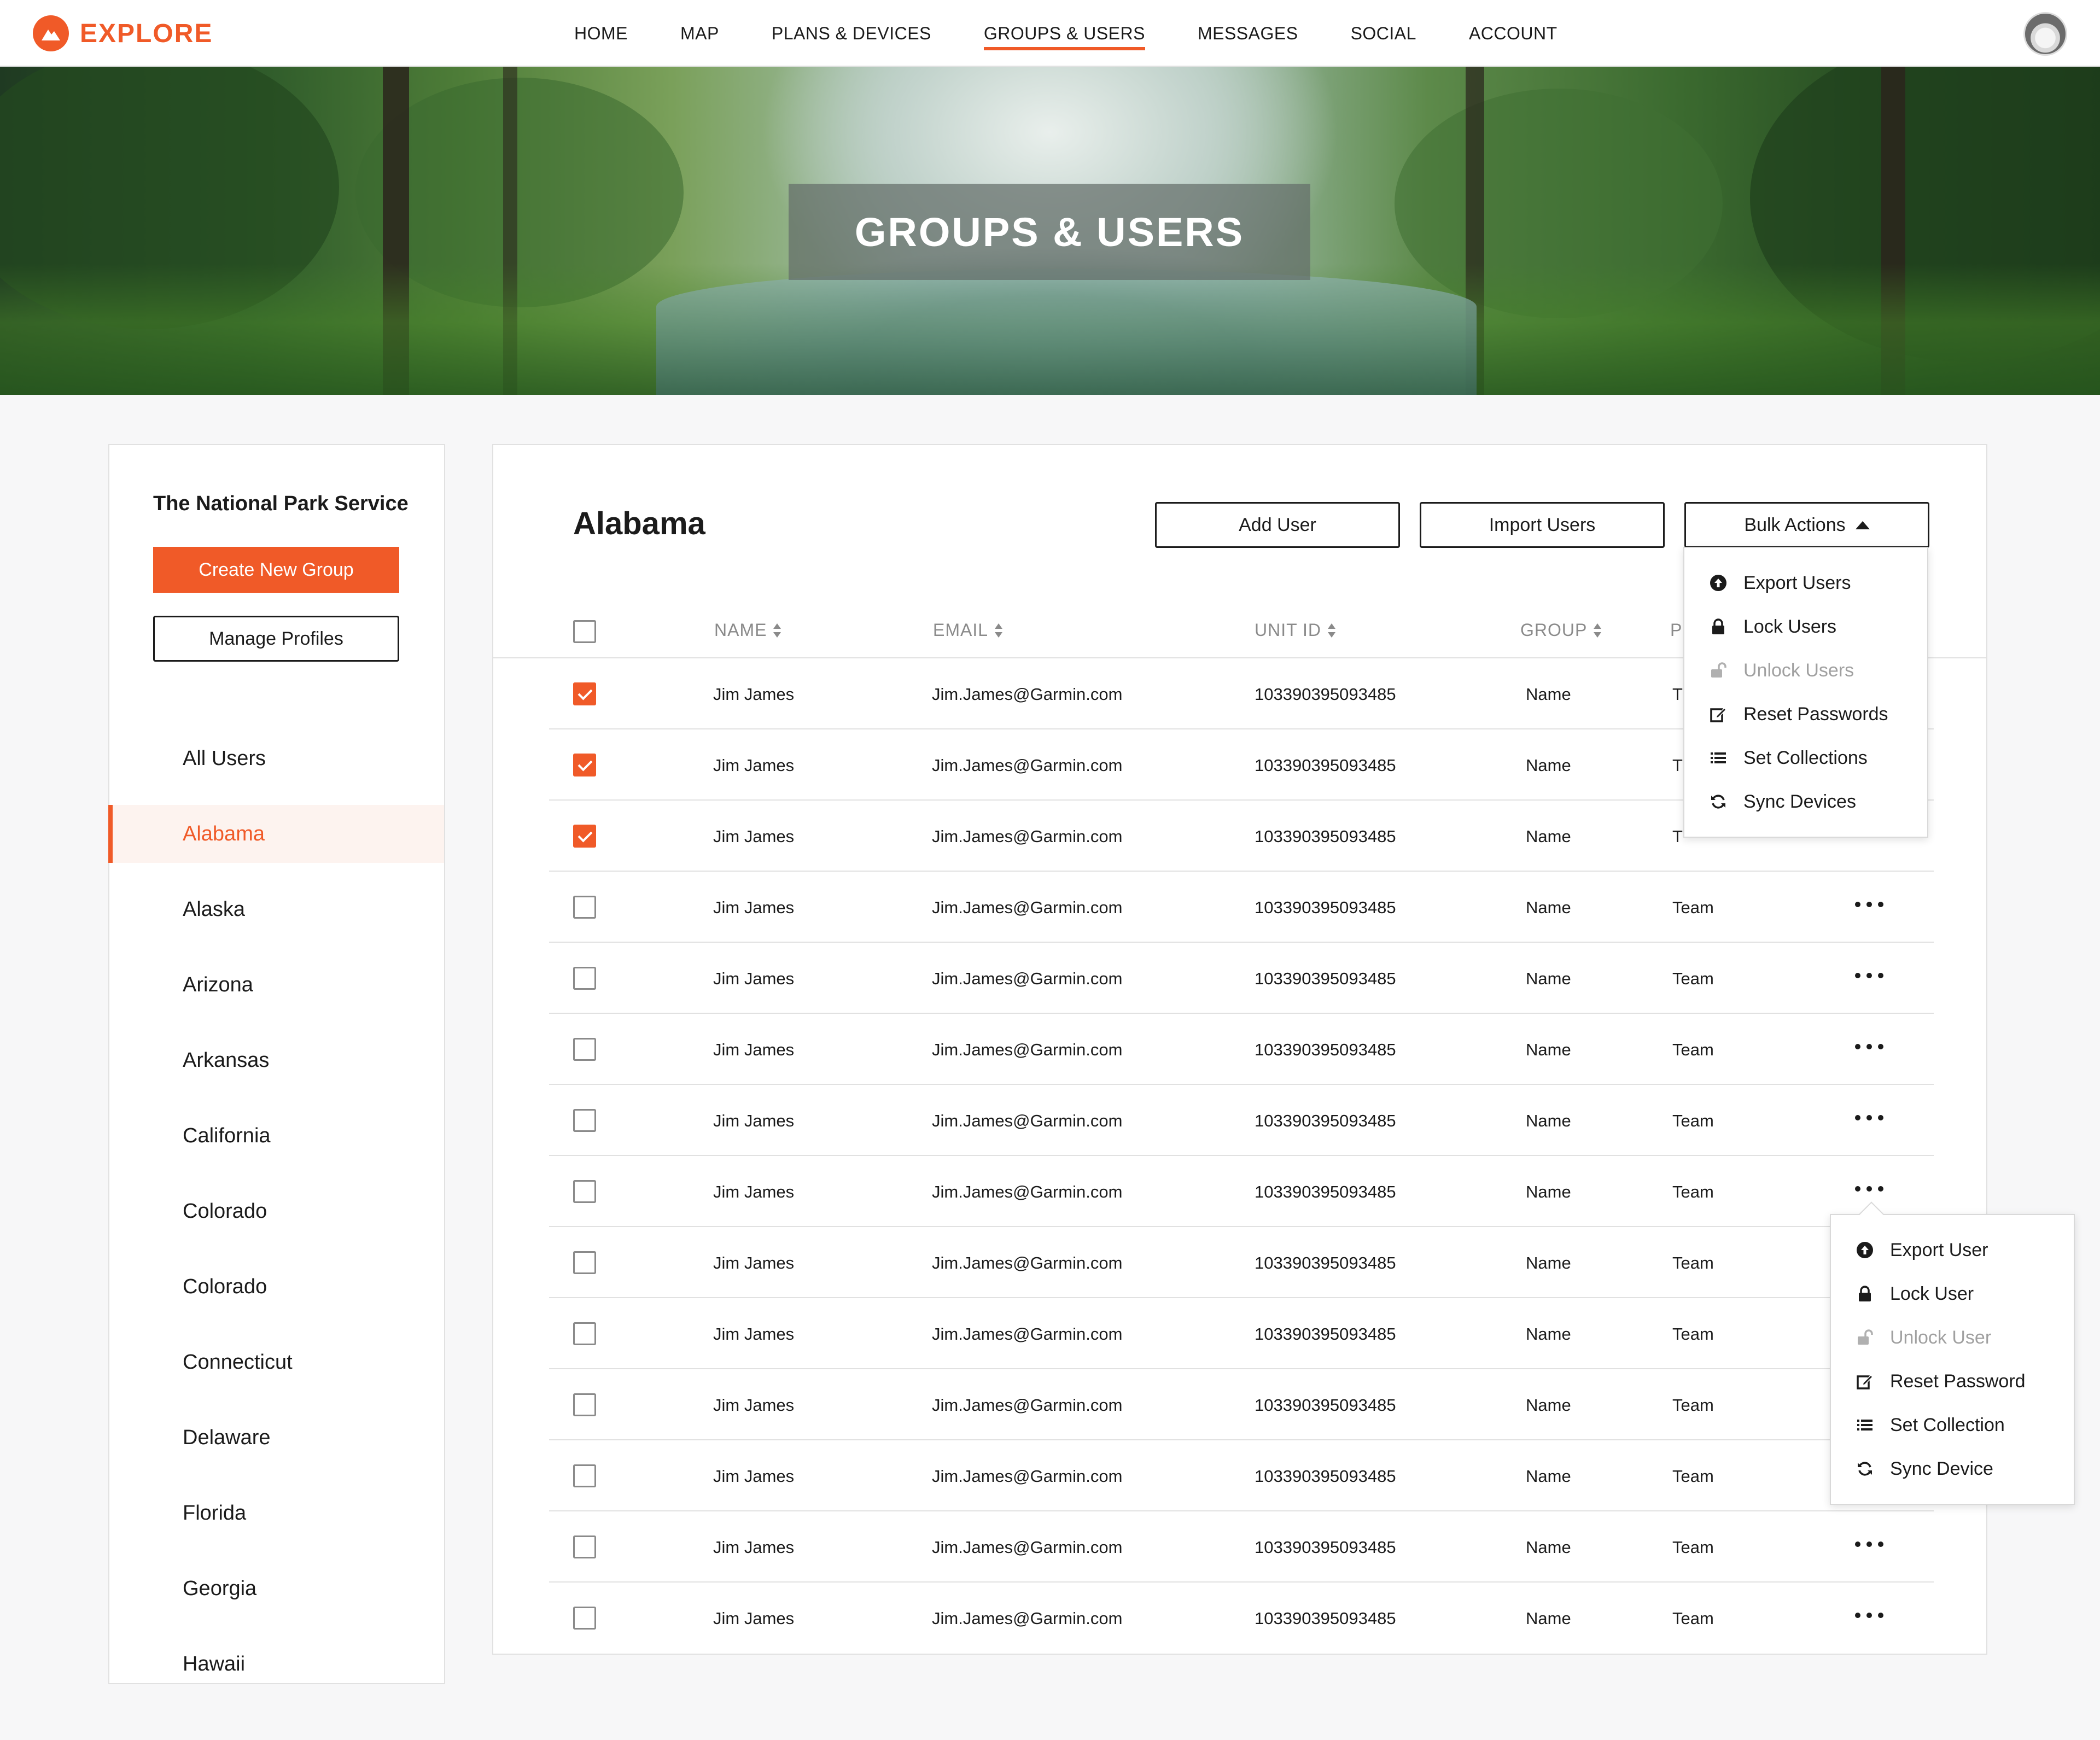 Image resolution: width=2100 pixels, height=1740 pixels. I want to click on column-email: EMAIL, so click(968, 630).